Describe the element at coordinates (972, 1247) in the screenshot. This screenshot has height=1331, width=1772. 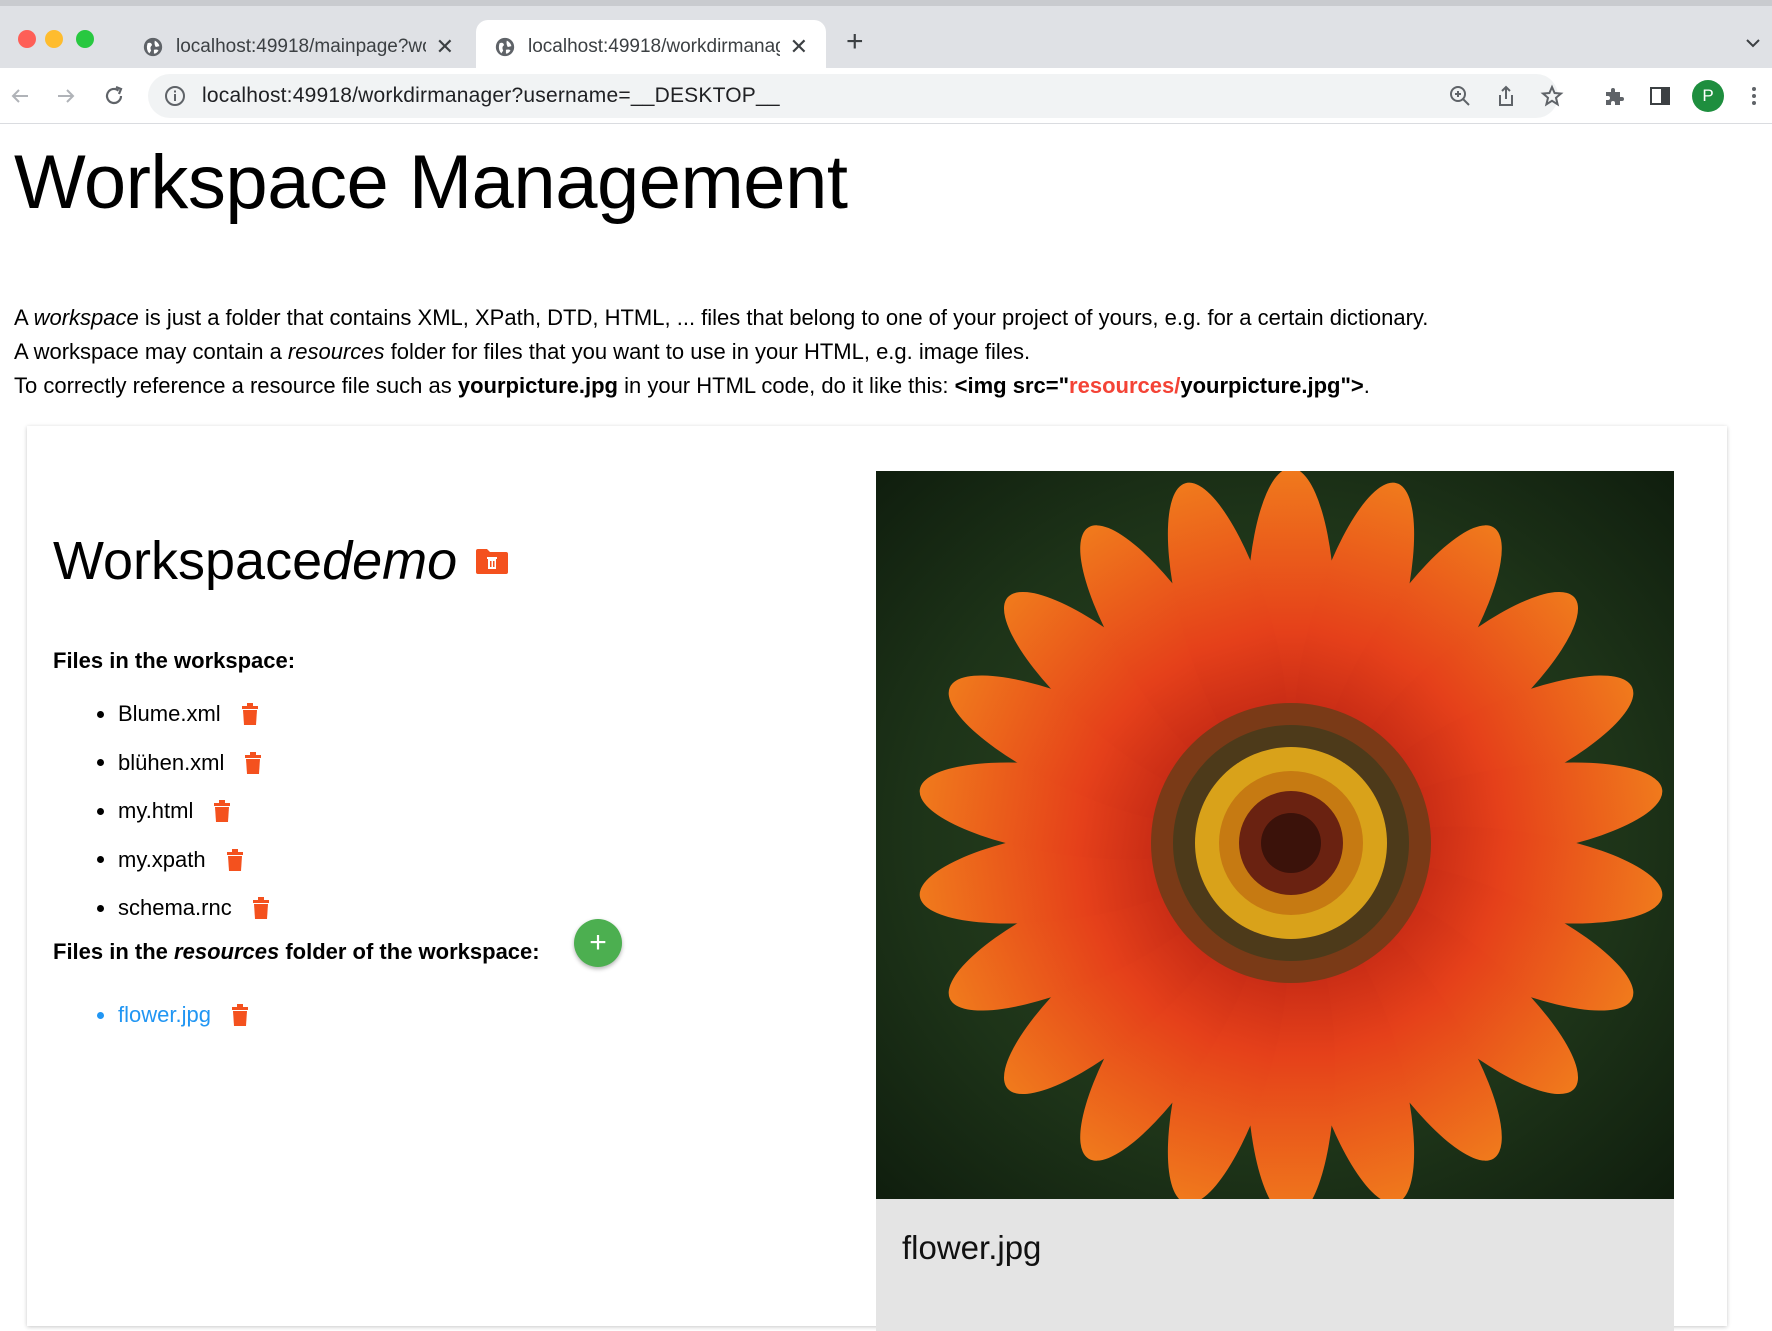
I see `preview-caption: flower.jpg` at that location.